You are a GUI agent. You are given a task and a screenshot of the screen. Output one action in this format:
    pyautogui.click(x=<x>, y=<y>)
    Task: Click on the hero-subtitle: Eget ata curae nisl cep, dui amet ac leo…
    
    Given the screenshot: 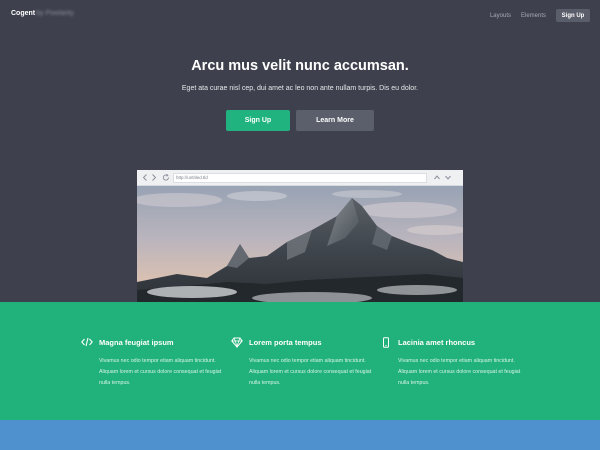 What is the action you would take?
    pyautogui.click(x=300, y=88)
    